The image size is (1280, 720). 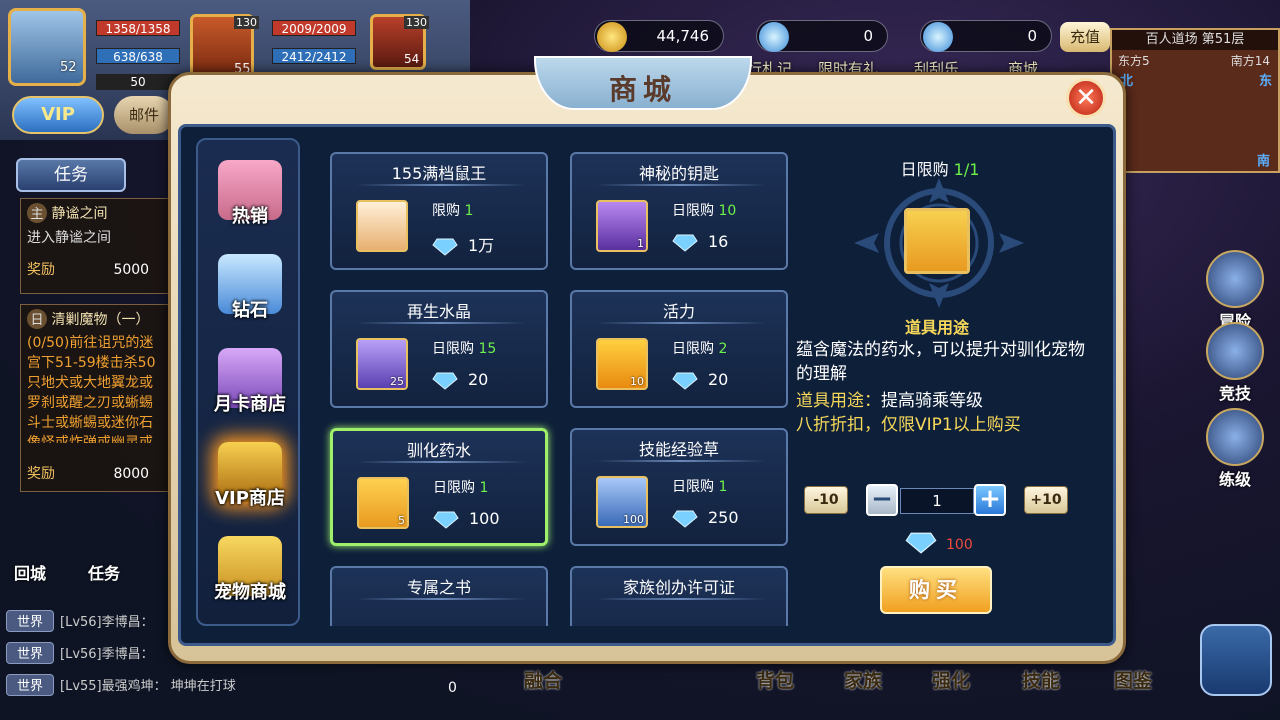 I want to click on task-shortcut-button: 任务, so click(x=104, y=572).